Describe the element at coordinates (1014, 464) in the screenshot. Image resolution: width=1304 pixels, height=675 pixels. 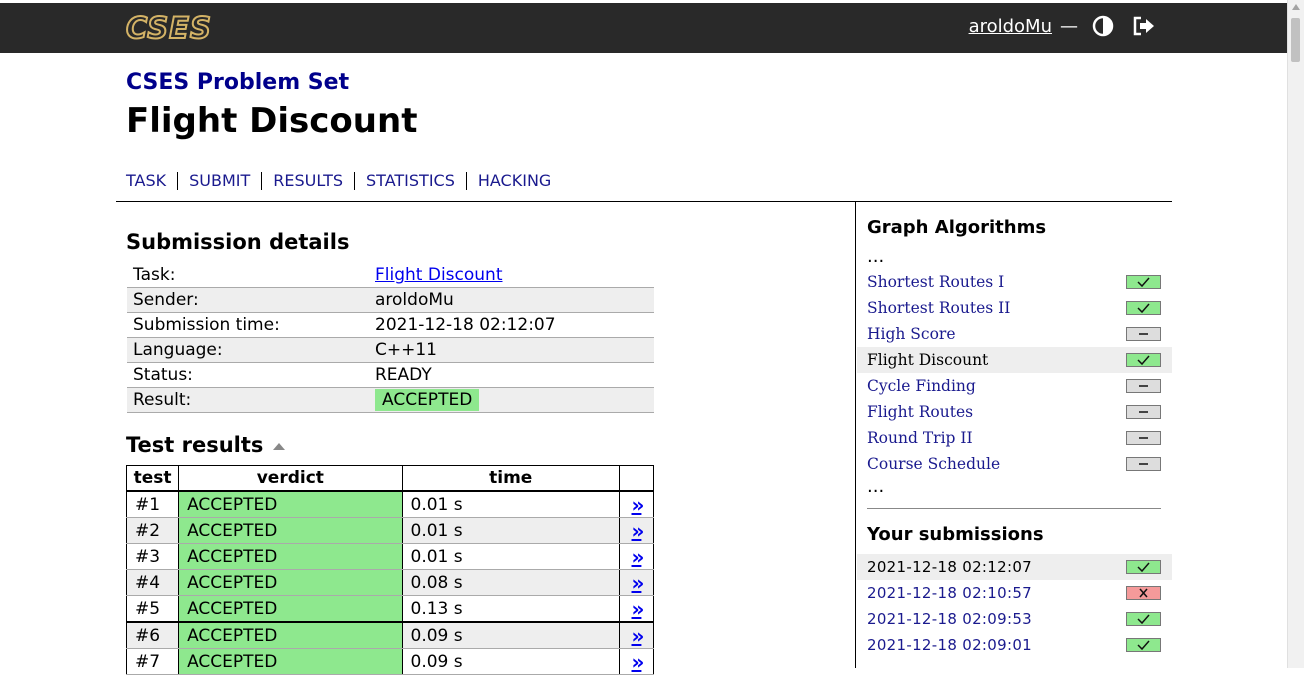
I see `list-item: Course Schedule` at that location.